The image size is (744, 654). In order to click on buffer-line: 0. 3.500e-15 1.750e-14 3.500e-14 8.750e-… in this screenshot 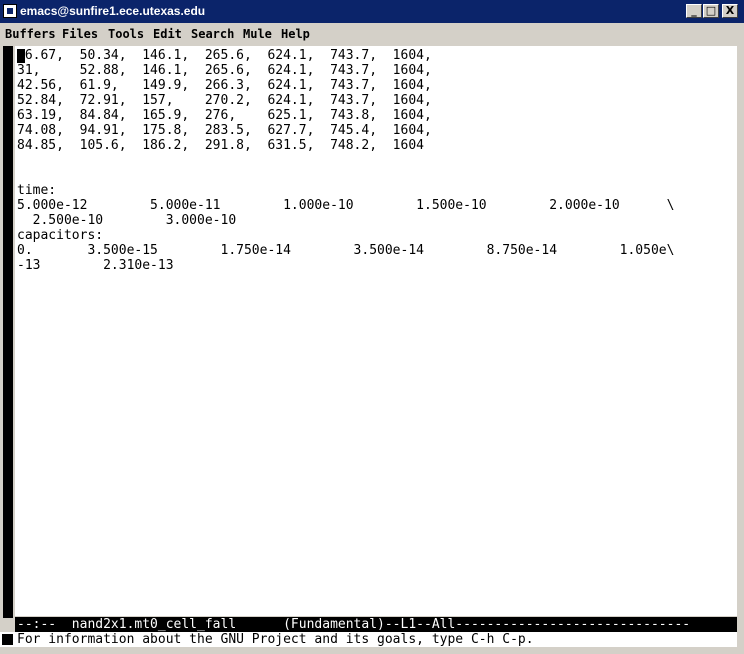, I will do `click(346, 250)`.